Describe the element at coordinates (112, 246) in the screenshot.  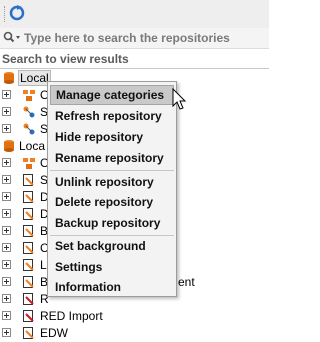
I see `menu-item-set-background: Set background` at that location.